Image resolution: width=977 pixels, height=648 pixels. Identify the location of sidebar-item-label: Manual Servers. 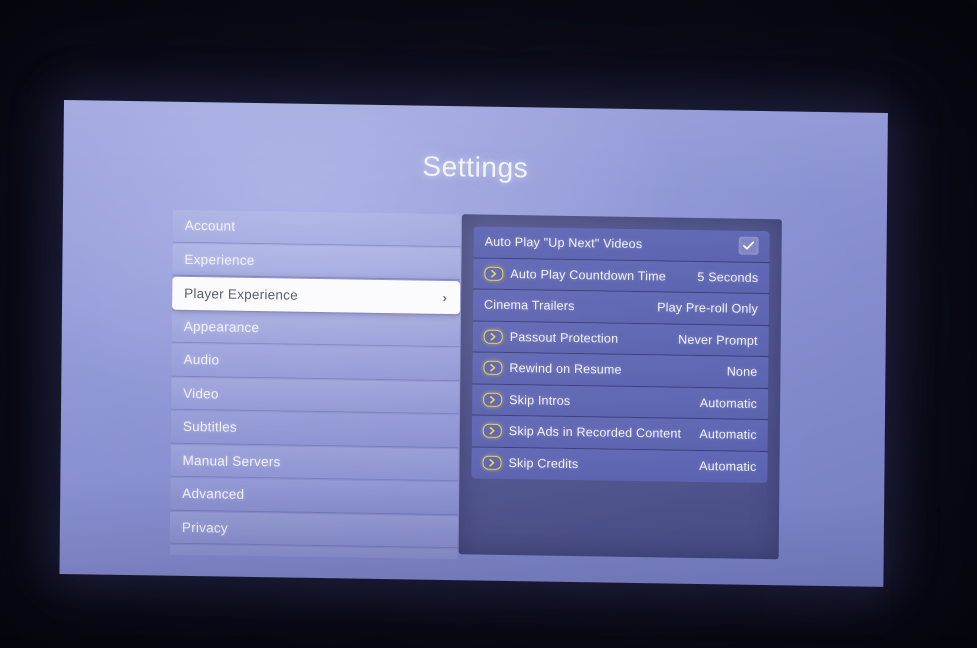
(231, 461).